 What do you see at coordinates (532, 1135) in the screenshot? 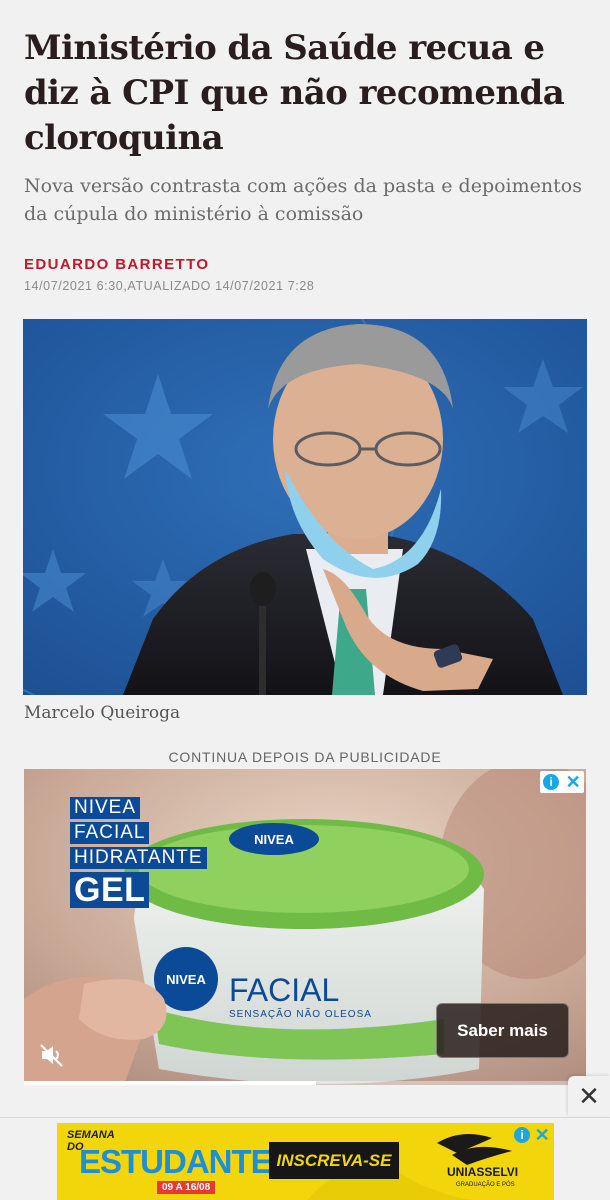
I see `bottom-adchoices-badge: i ✕` at bounding box center [532, 1135].